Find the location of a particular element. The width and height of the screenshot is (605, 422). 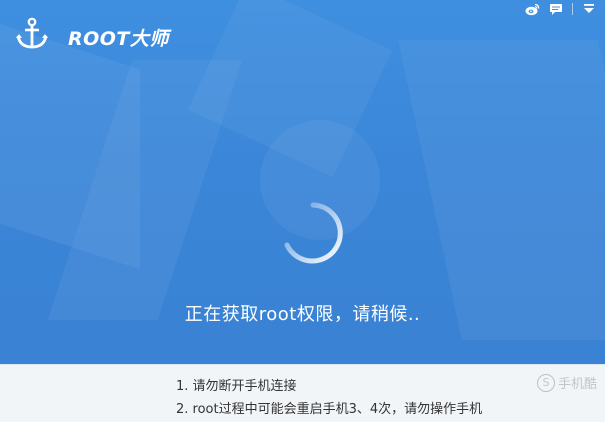

app-title: ROOT大师 is located at coordinates (118, 39).